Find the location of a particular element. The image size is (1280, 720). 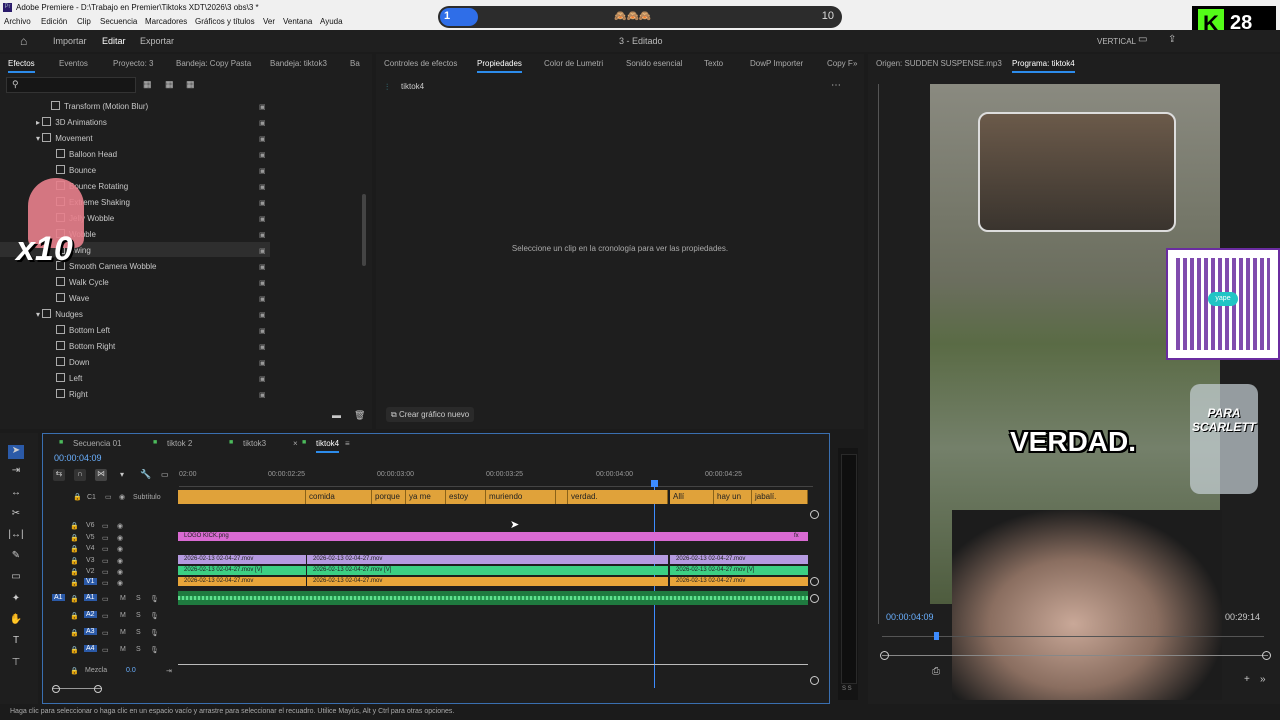

tab-bandeja-copy: Bandeja: Copy Pasta is located at coordinates (213, 63).